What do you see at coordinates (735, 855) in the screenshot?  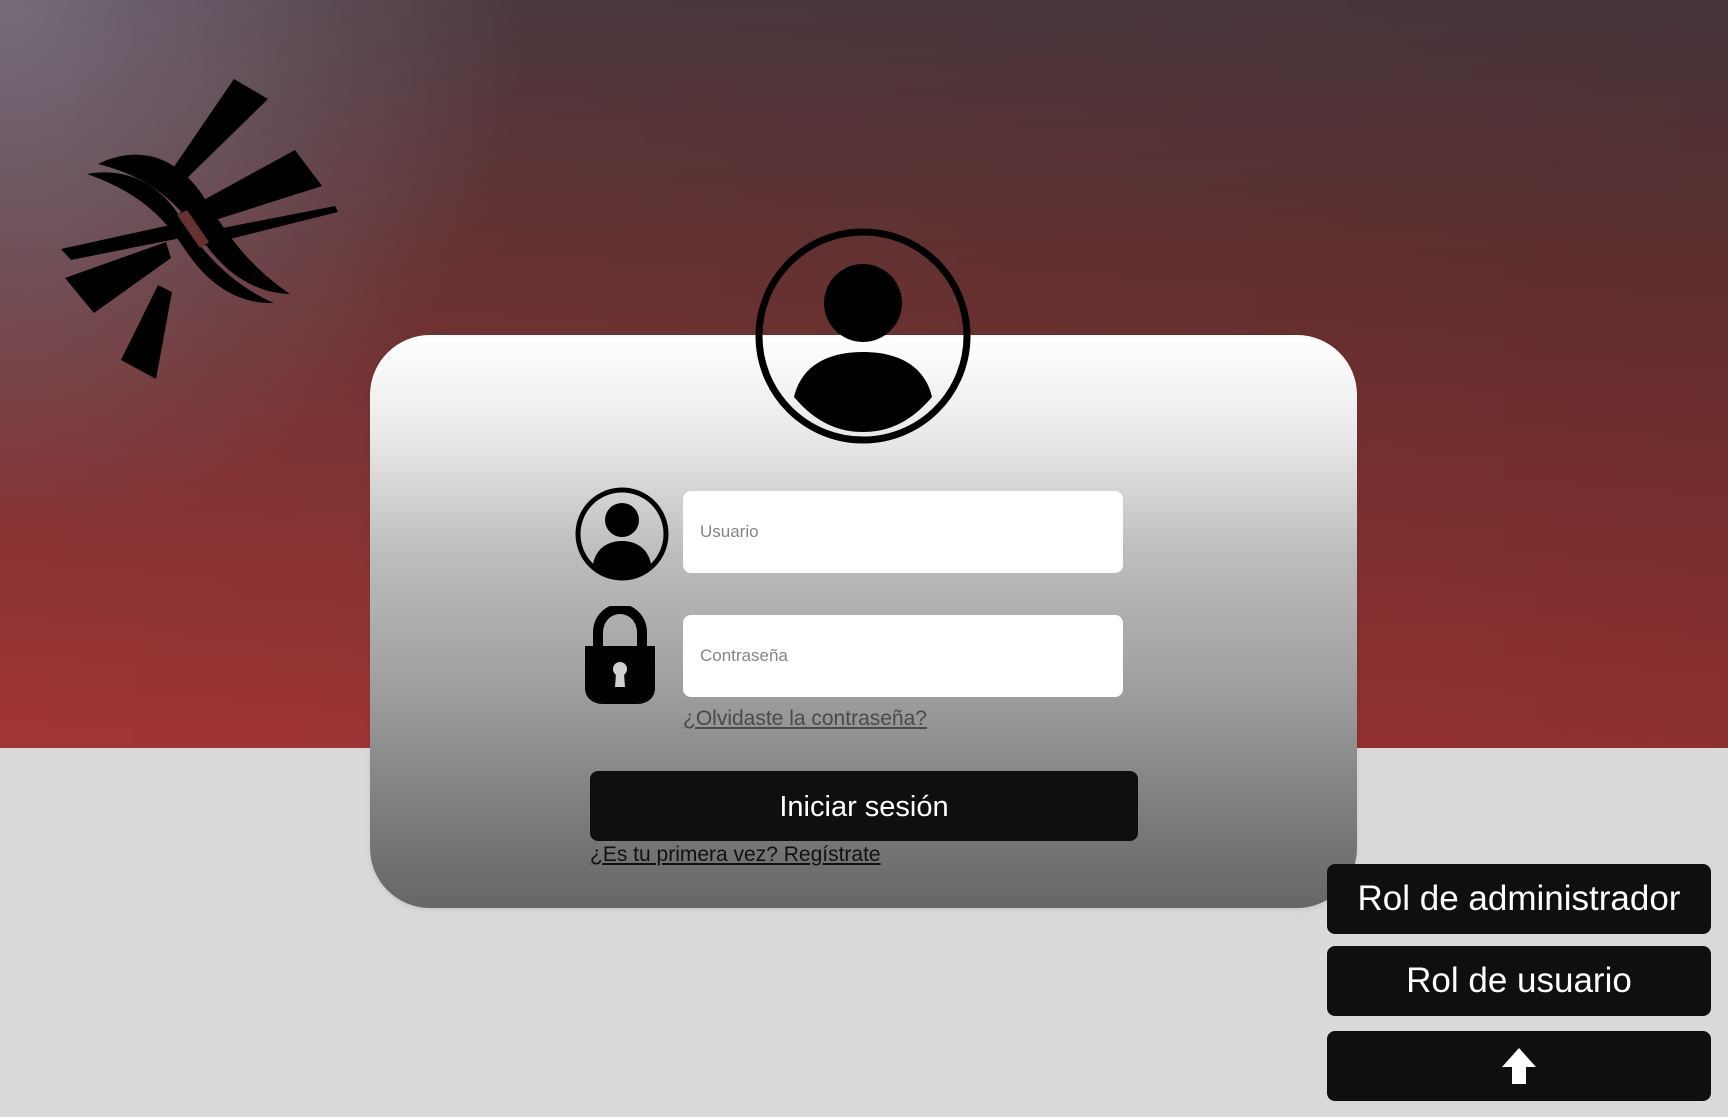 I see `register-link: ¿Es tu primera vez? Regístrate` at bounding box center [735, 855].